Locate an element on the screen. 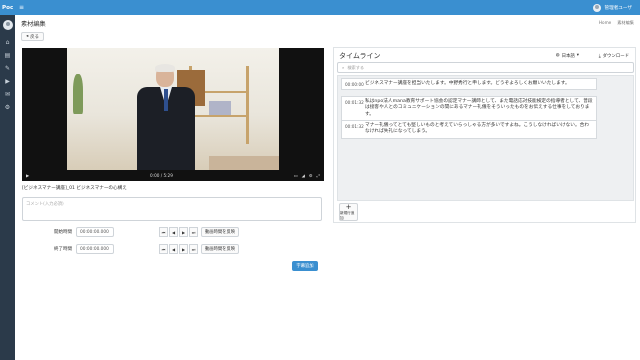 The width and height of the screenshot is (640, 360). download-button: ⤓ ダウンロード is located at coordinates (614, 56).